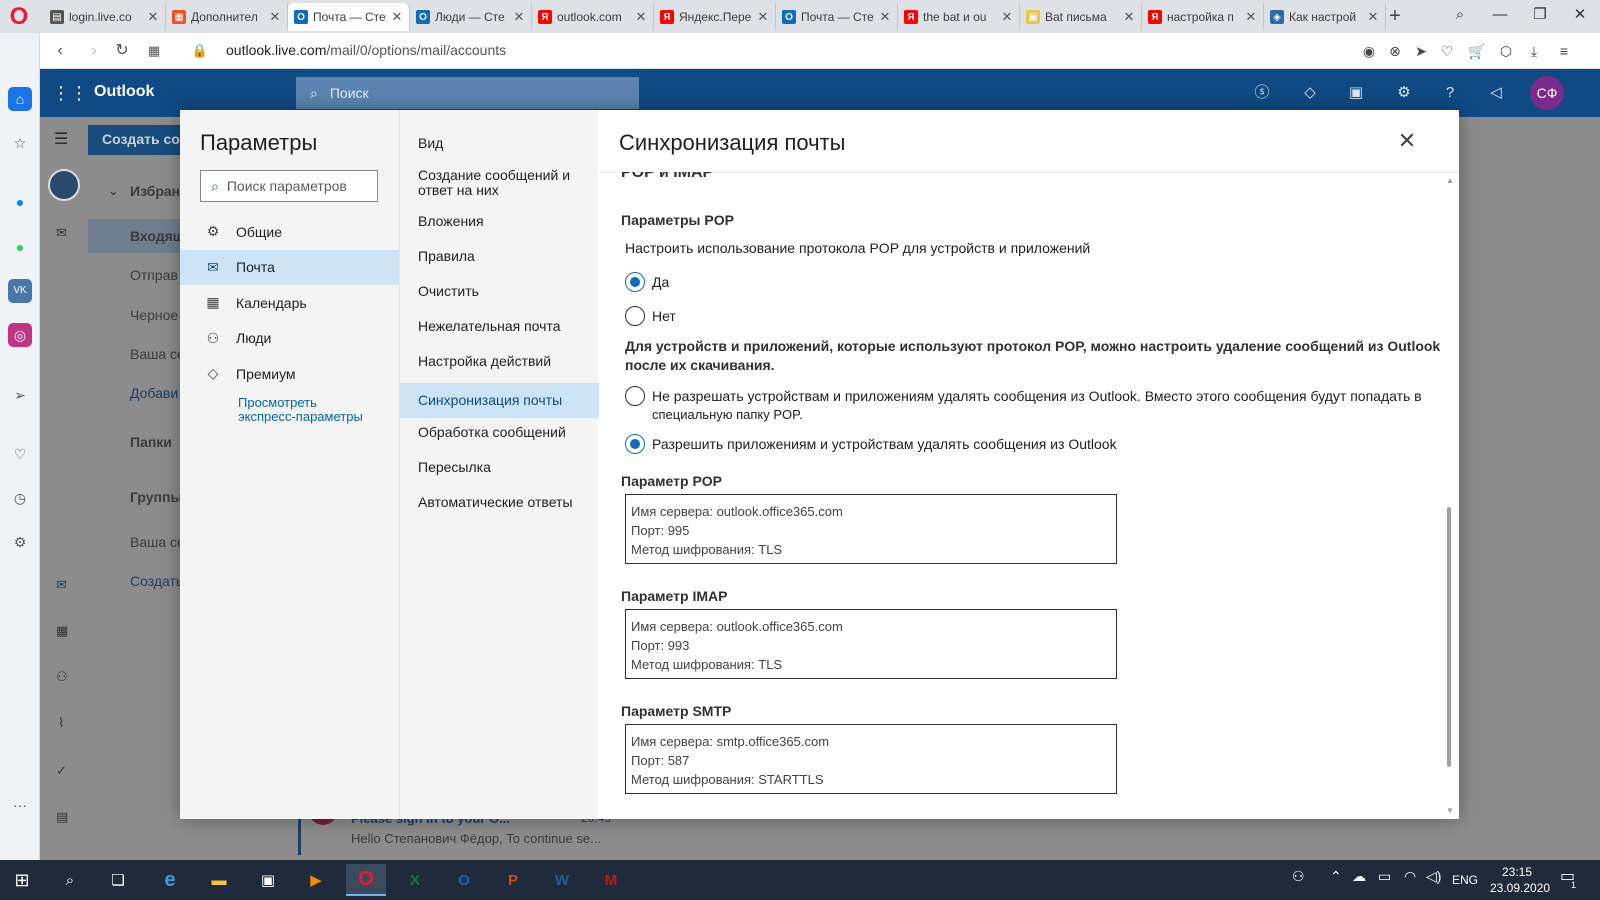 This screenshot has width=1600, height=900. I want to click on folder-add: Добави, so click(154, 393).